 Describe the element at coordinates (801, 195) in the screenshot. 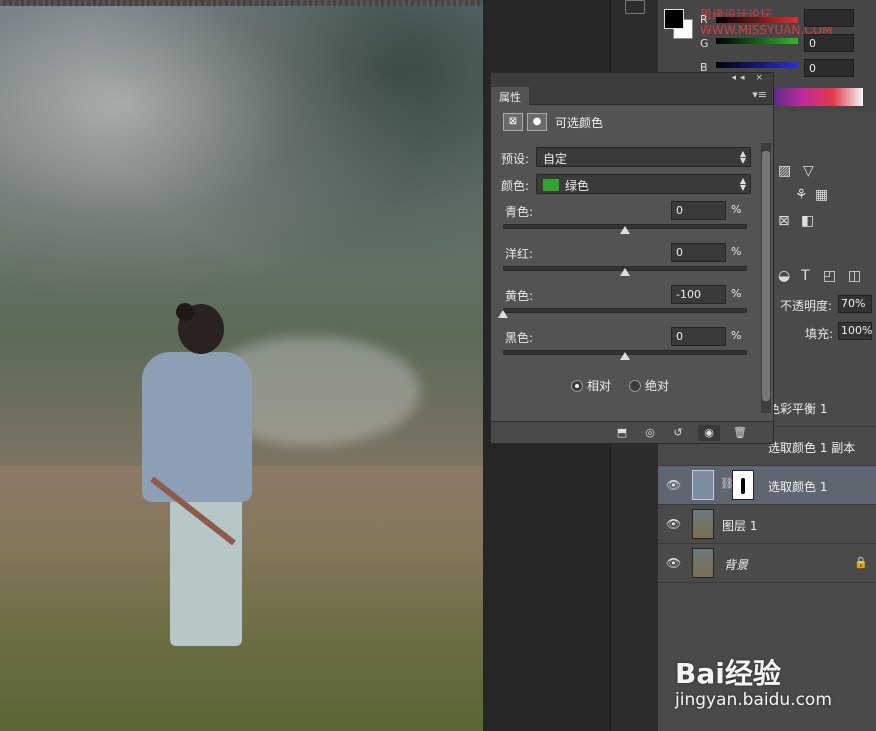

I see `channel-mixer-icon: ⚘` at that location.